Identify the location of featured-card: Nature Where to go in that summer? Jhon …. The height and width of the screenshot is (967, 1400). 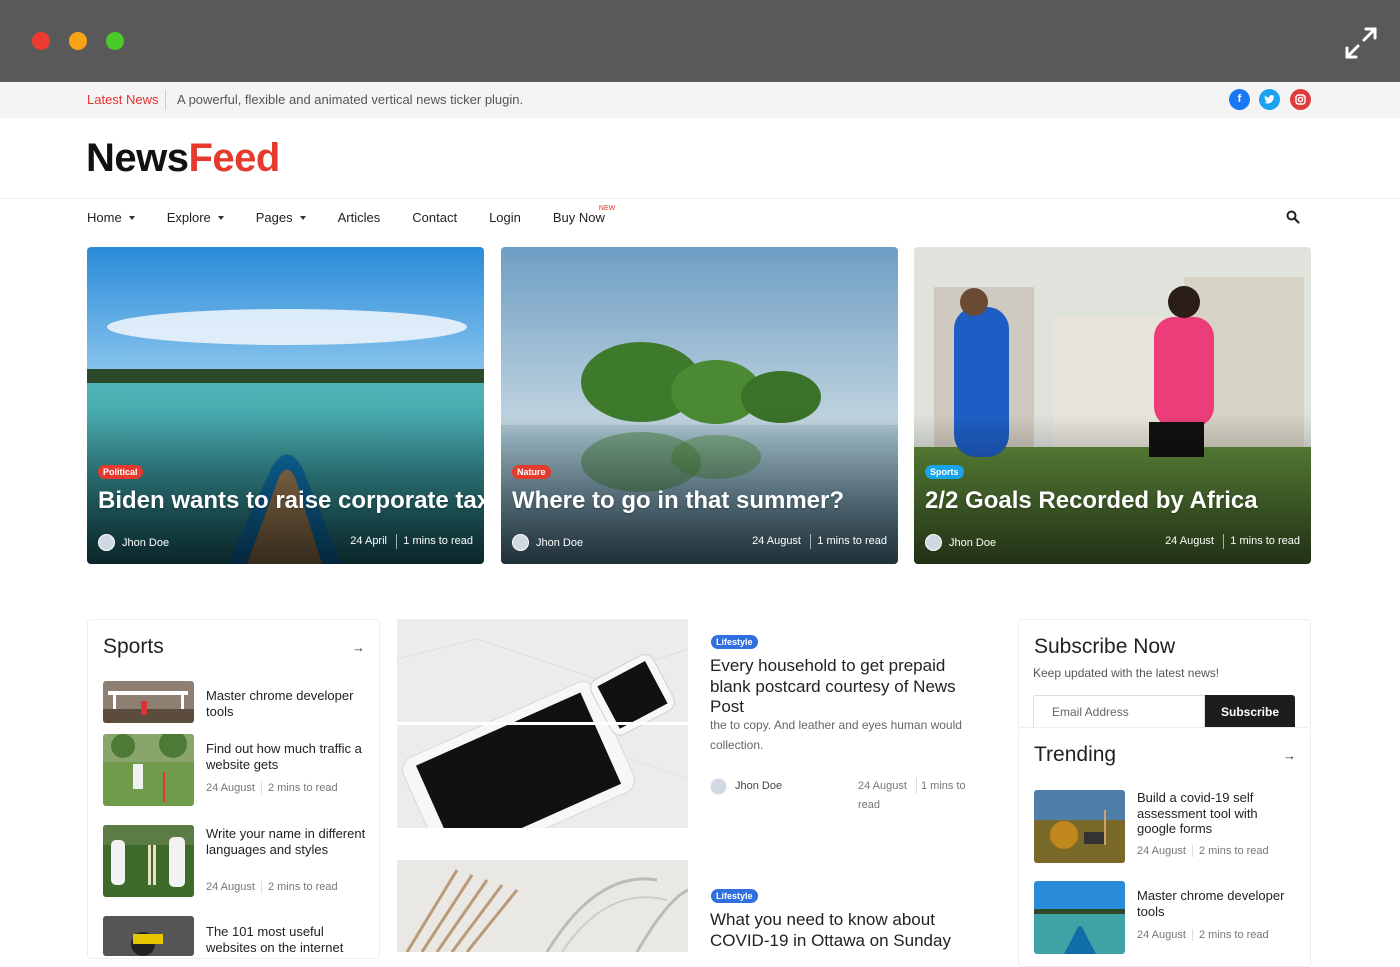
(699, 405).